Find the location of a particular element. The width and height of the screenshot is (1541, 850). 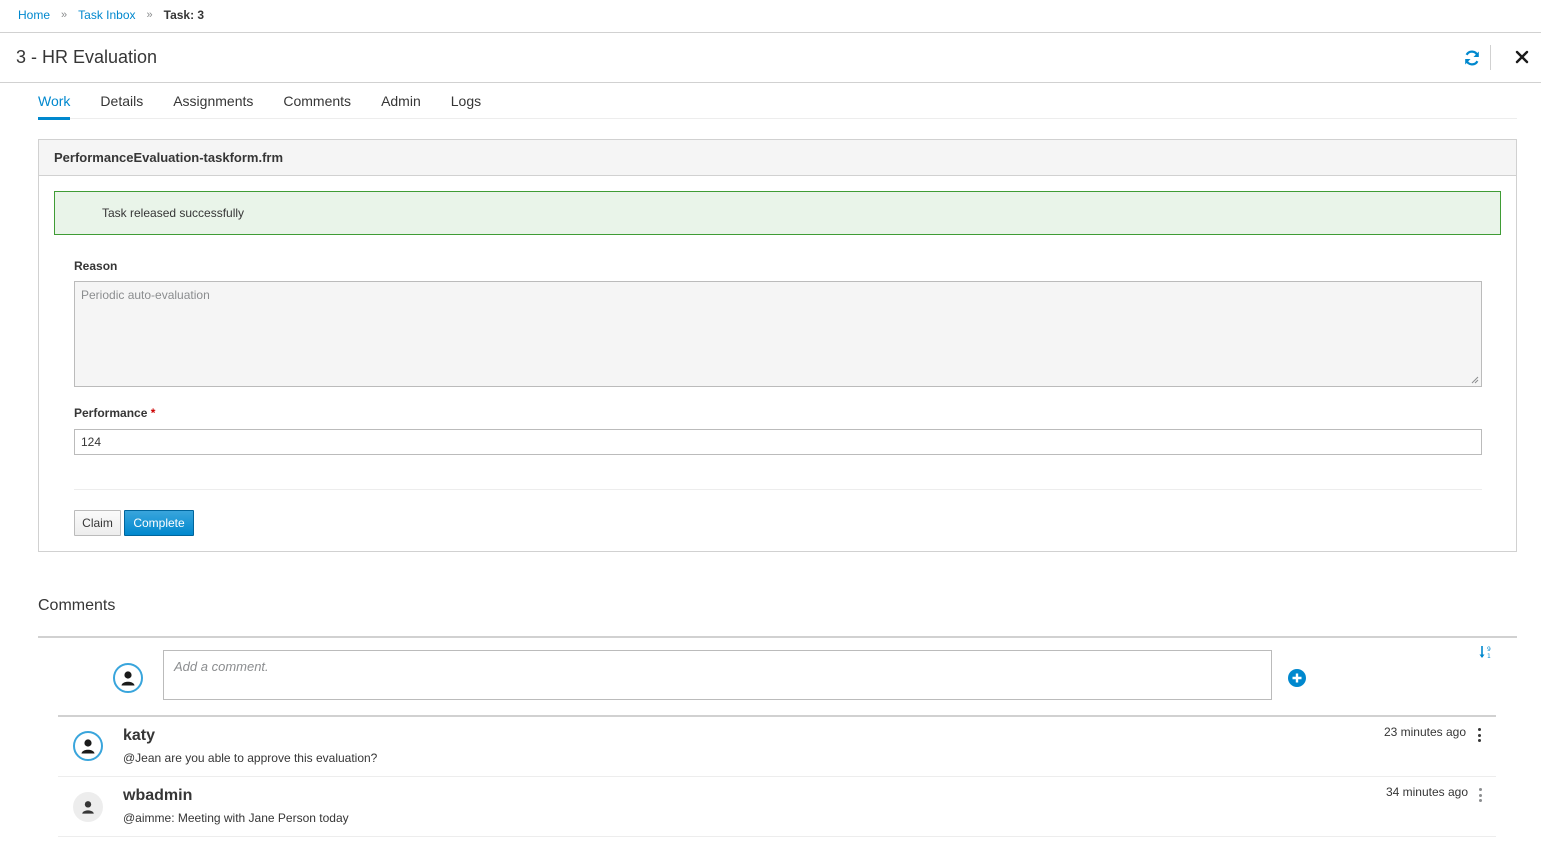

refresh-icon is located at coordinates (1472, 58).